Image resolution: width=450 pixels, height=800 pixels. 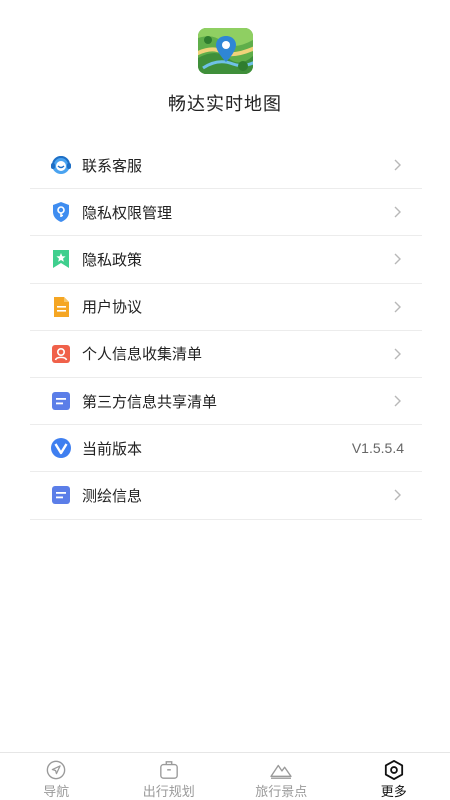 I want to click on menu-item-label: 个人信息收集清单, so click(x=142, y=354).